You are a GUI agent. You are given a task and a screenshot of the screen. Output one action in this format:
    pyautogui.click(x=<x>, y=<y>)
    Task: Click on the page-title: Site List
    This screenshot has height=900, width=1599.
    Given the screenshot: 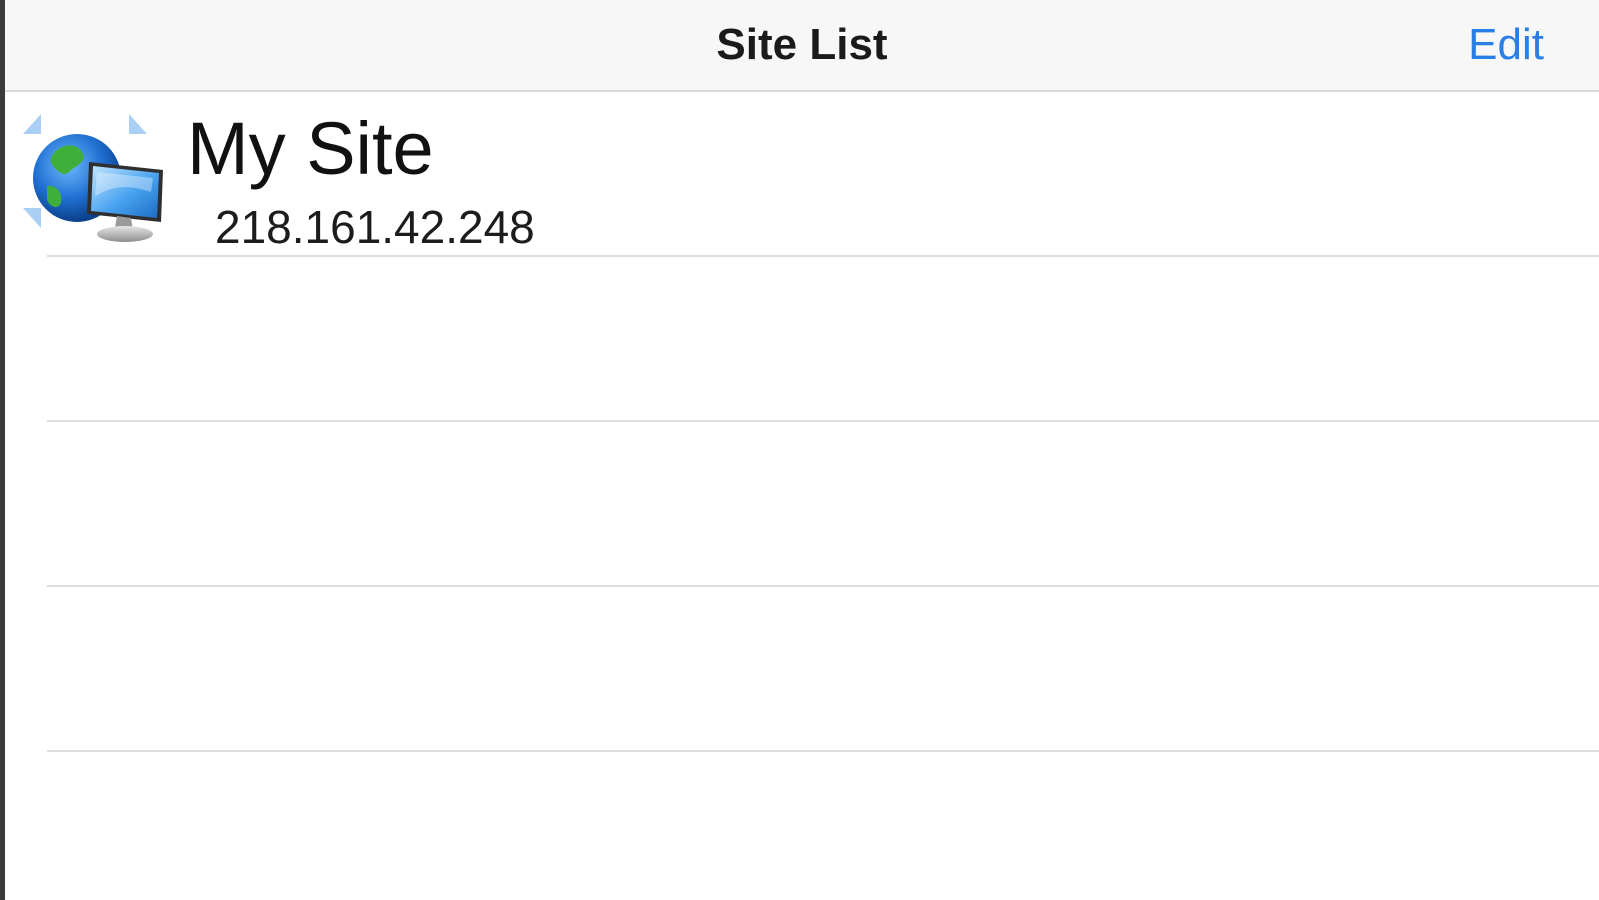 What is the action you would take?
    pyautogui.click(x=802, y=44)
    